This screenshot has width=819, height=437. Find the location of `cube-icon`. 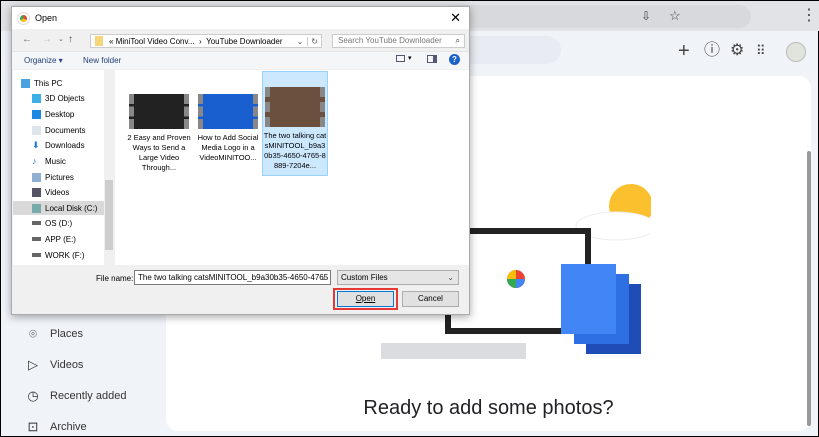

cube-icon is located at coordinates (36, 98).